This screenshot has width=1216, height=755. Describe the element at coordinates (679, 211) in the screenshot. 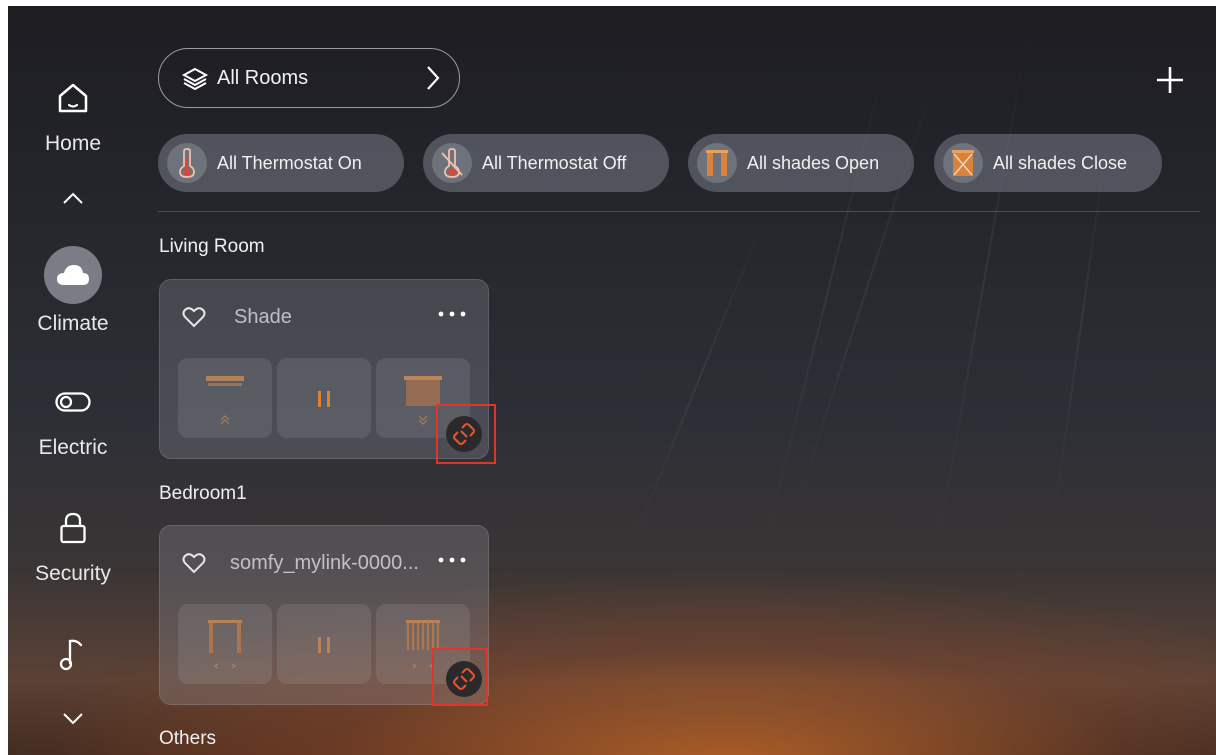

I see `divider` at that location.